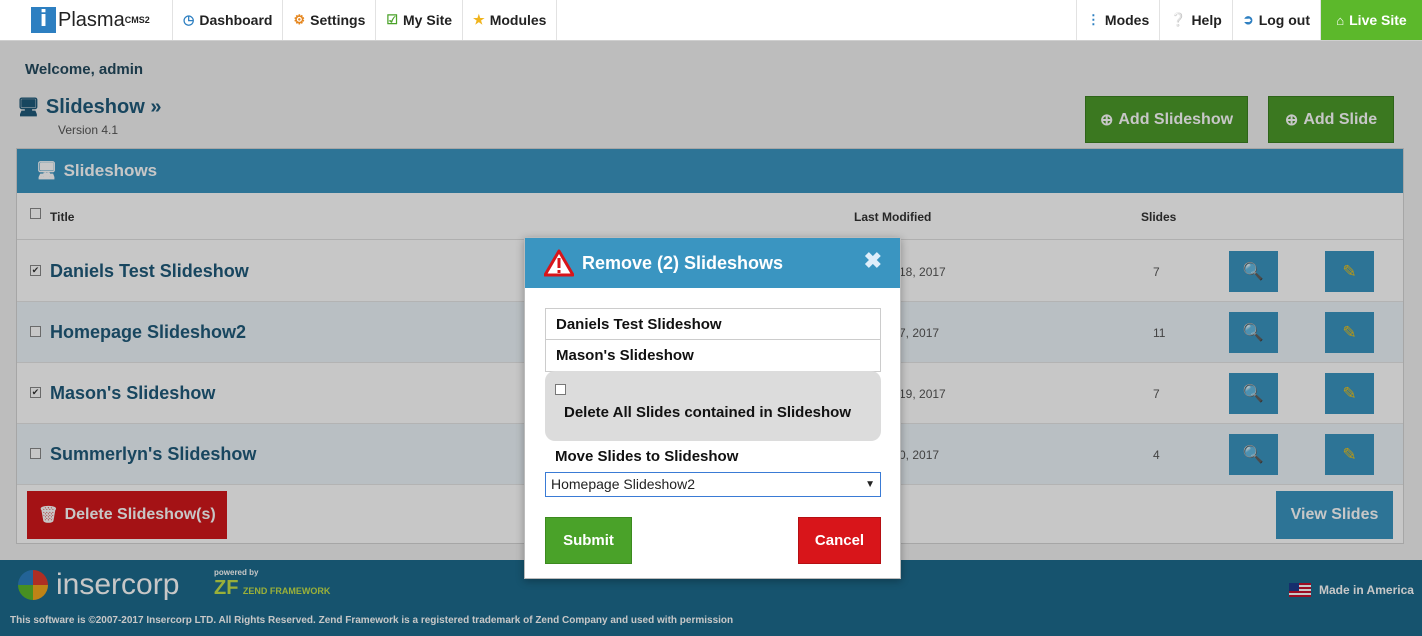 The width and height of the screenshot is (1422, 636). Describe the element at coordinates (1284, 20) in the screenshot. I see `nav-logout-label: Log out` at that location.